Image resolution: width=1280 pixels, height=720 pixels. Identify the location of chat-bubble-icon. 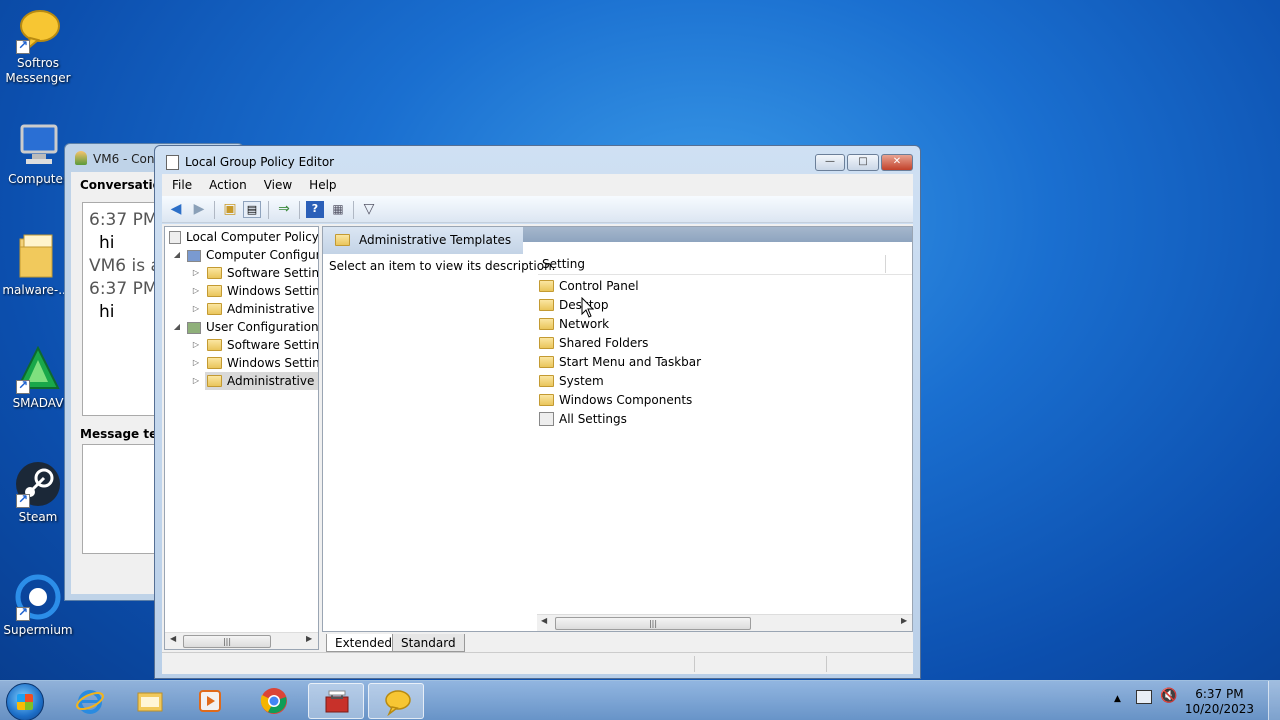
(398, 703).